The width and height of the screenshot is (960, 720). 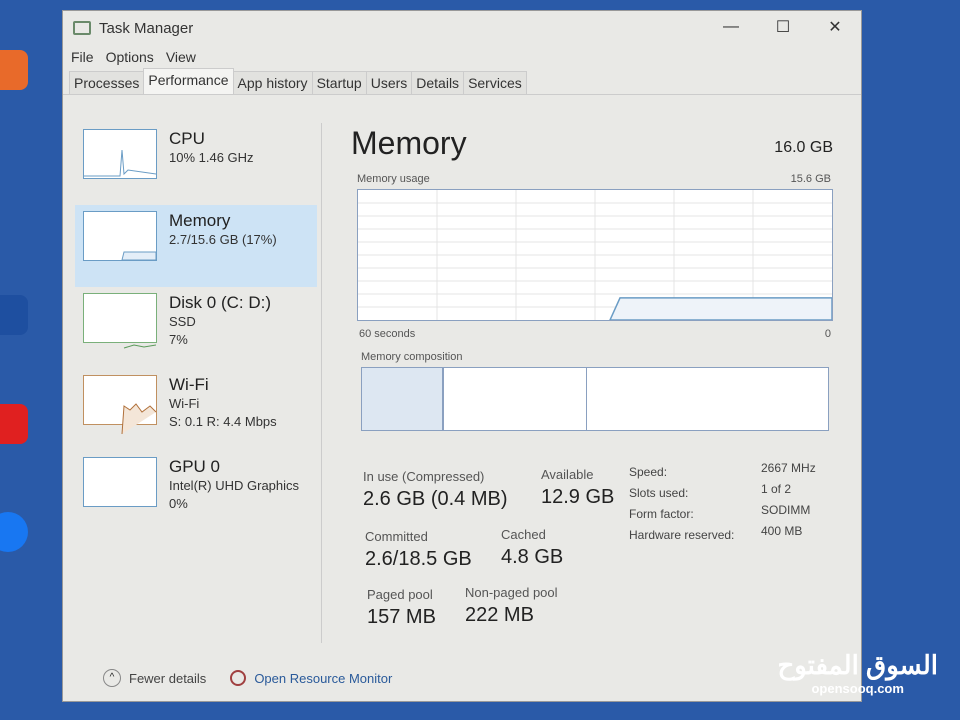 I want to click on total-memory: 16.0 GB, so click(x=803, y=147).